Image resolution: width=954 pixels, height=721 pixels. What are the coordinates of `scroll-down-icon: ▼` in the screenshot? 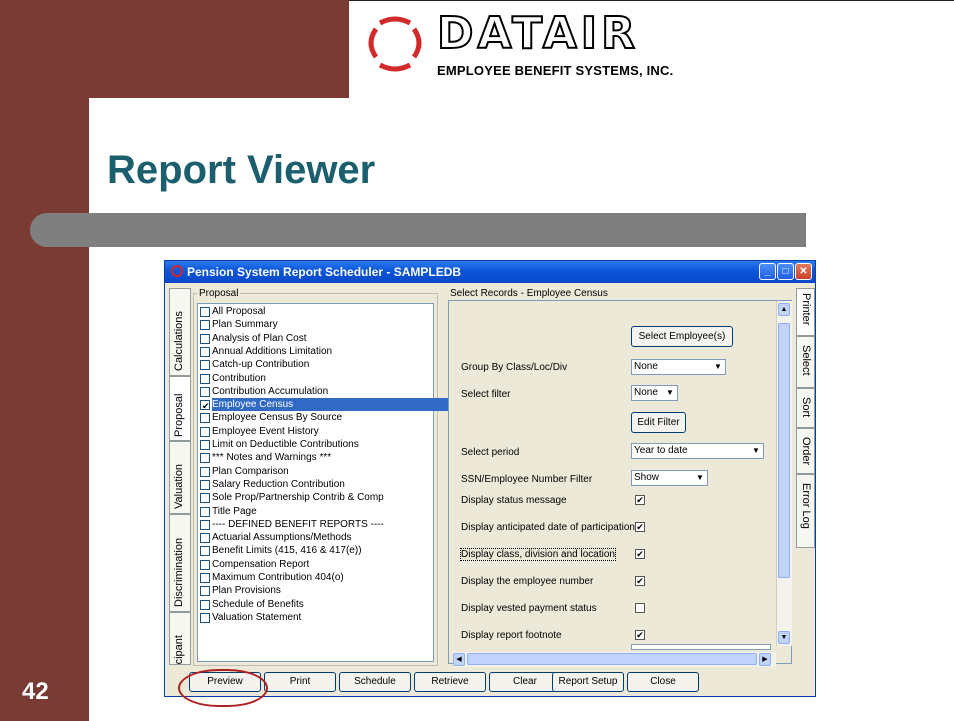 It's located at (784, 637).